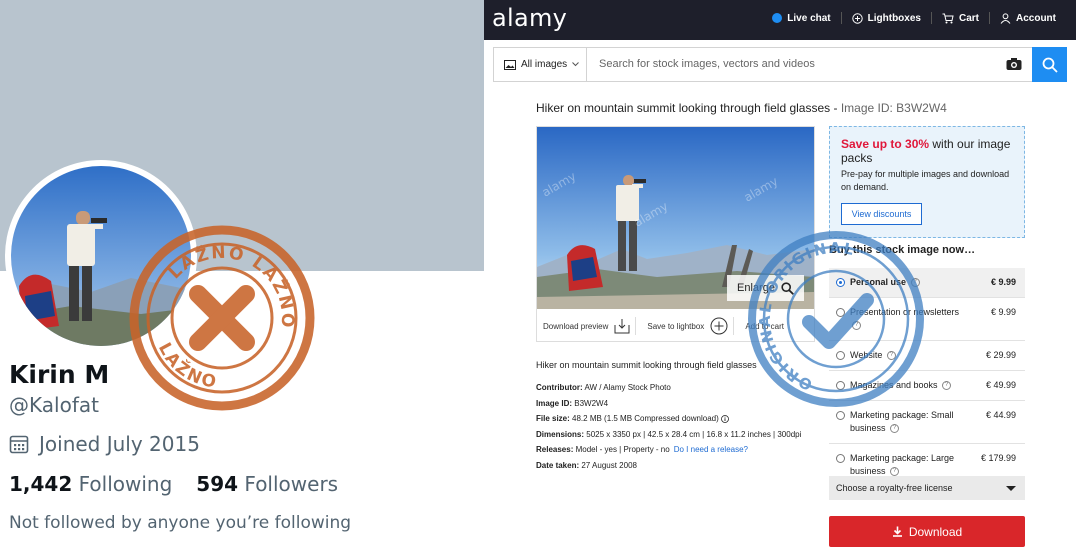 The width and height of the screenshot is (1076, 556). I want to click on download-preview-button: Download preview, so click(583, 326).